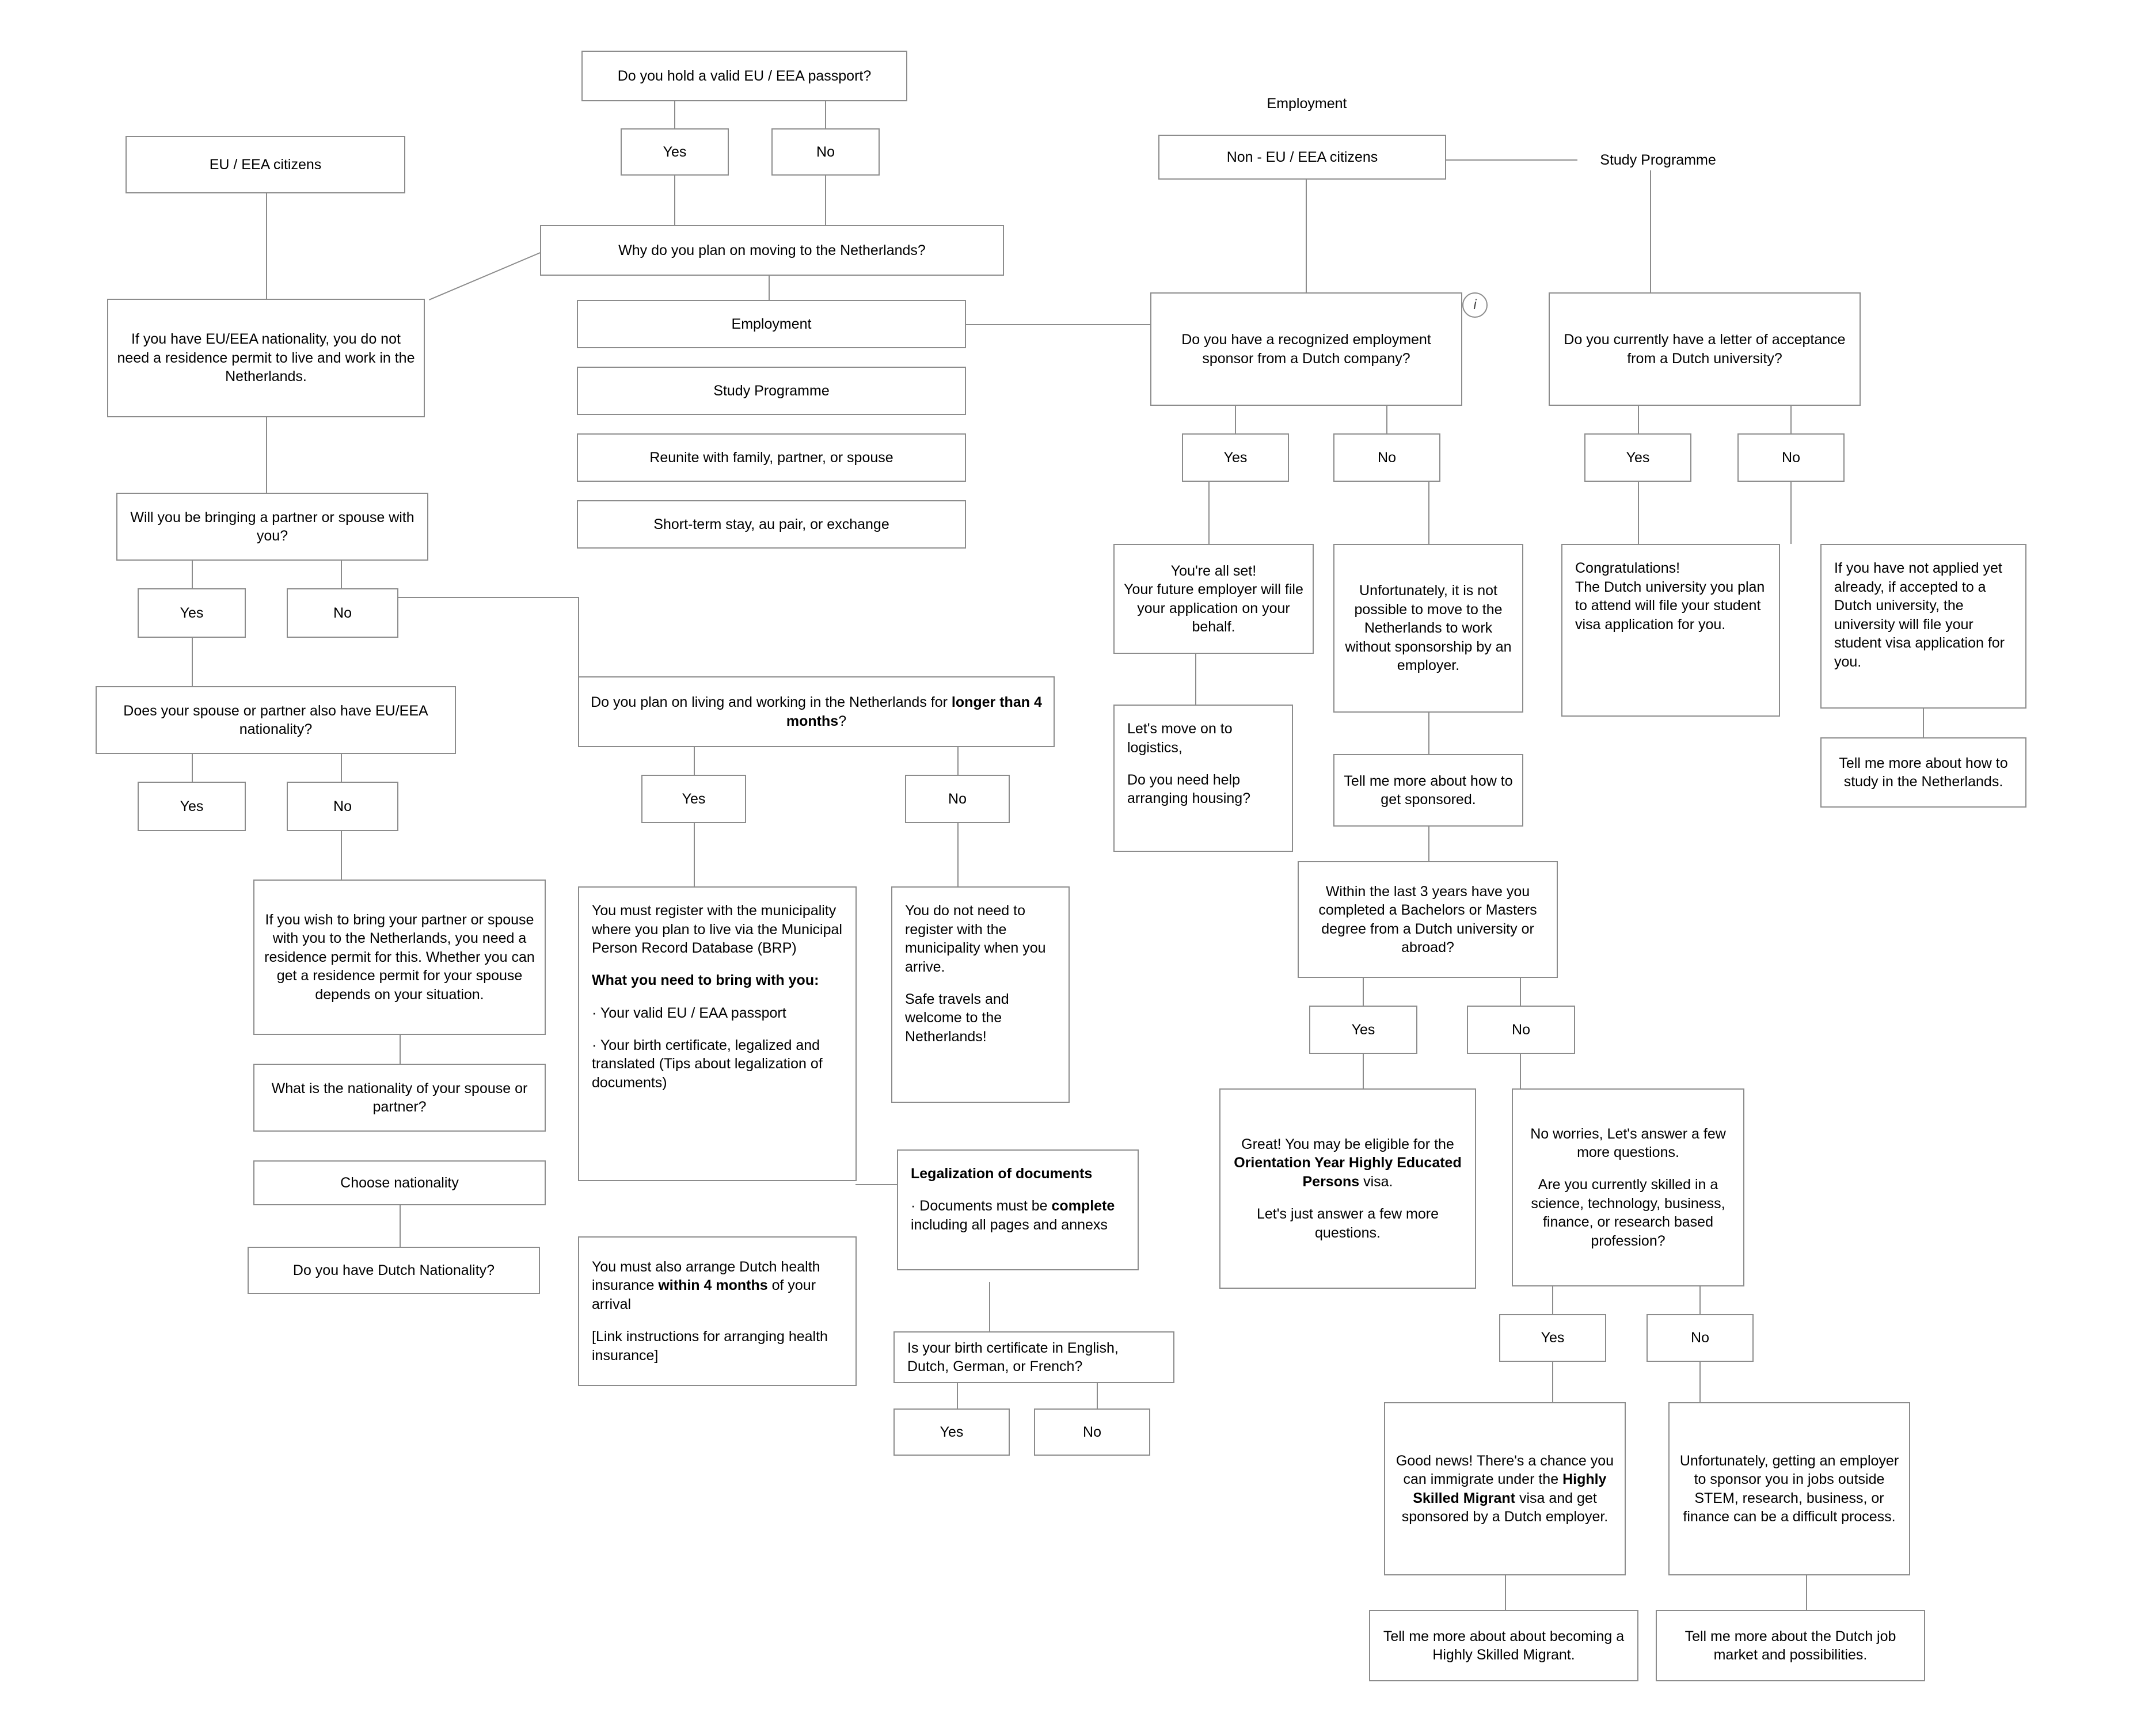 The height and width of the screenshot is (1736, 2137). I want to click on orientation-p2: Let's just answer a few more questions., so click(1348, 1223).